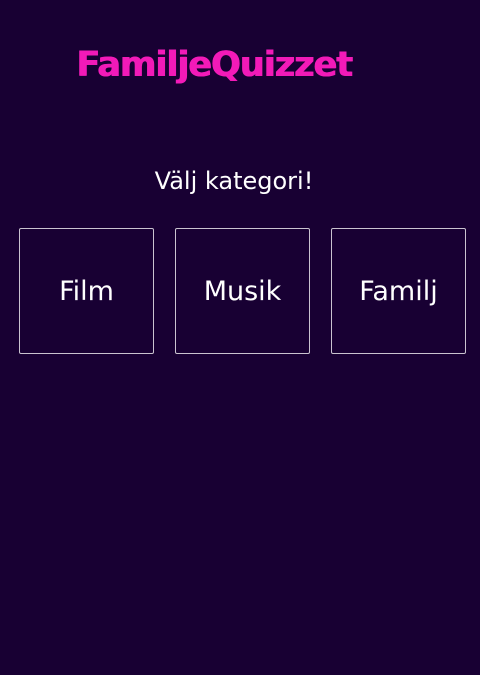 The image size is (480, 675). What do you see at coordinates (234, 181) in the screenshot?
I see `category-prompt: Välj kategori!` at bounding box center [234, 181].